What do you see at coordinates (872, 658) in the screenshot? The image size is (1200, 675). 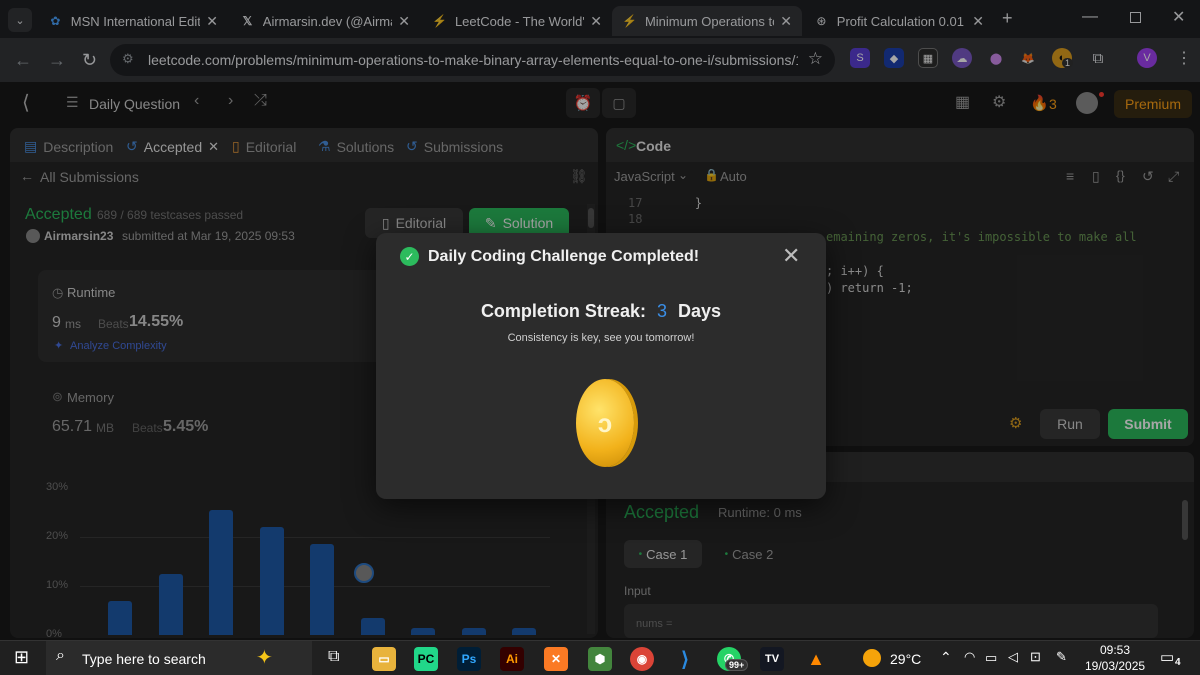 I see `weather-sun-icon` at bounding box center [872, 658].